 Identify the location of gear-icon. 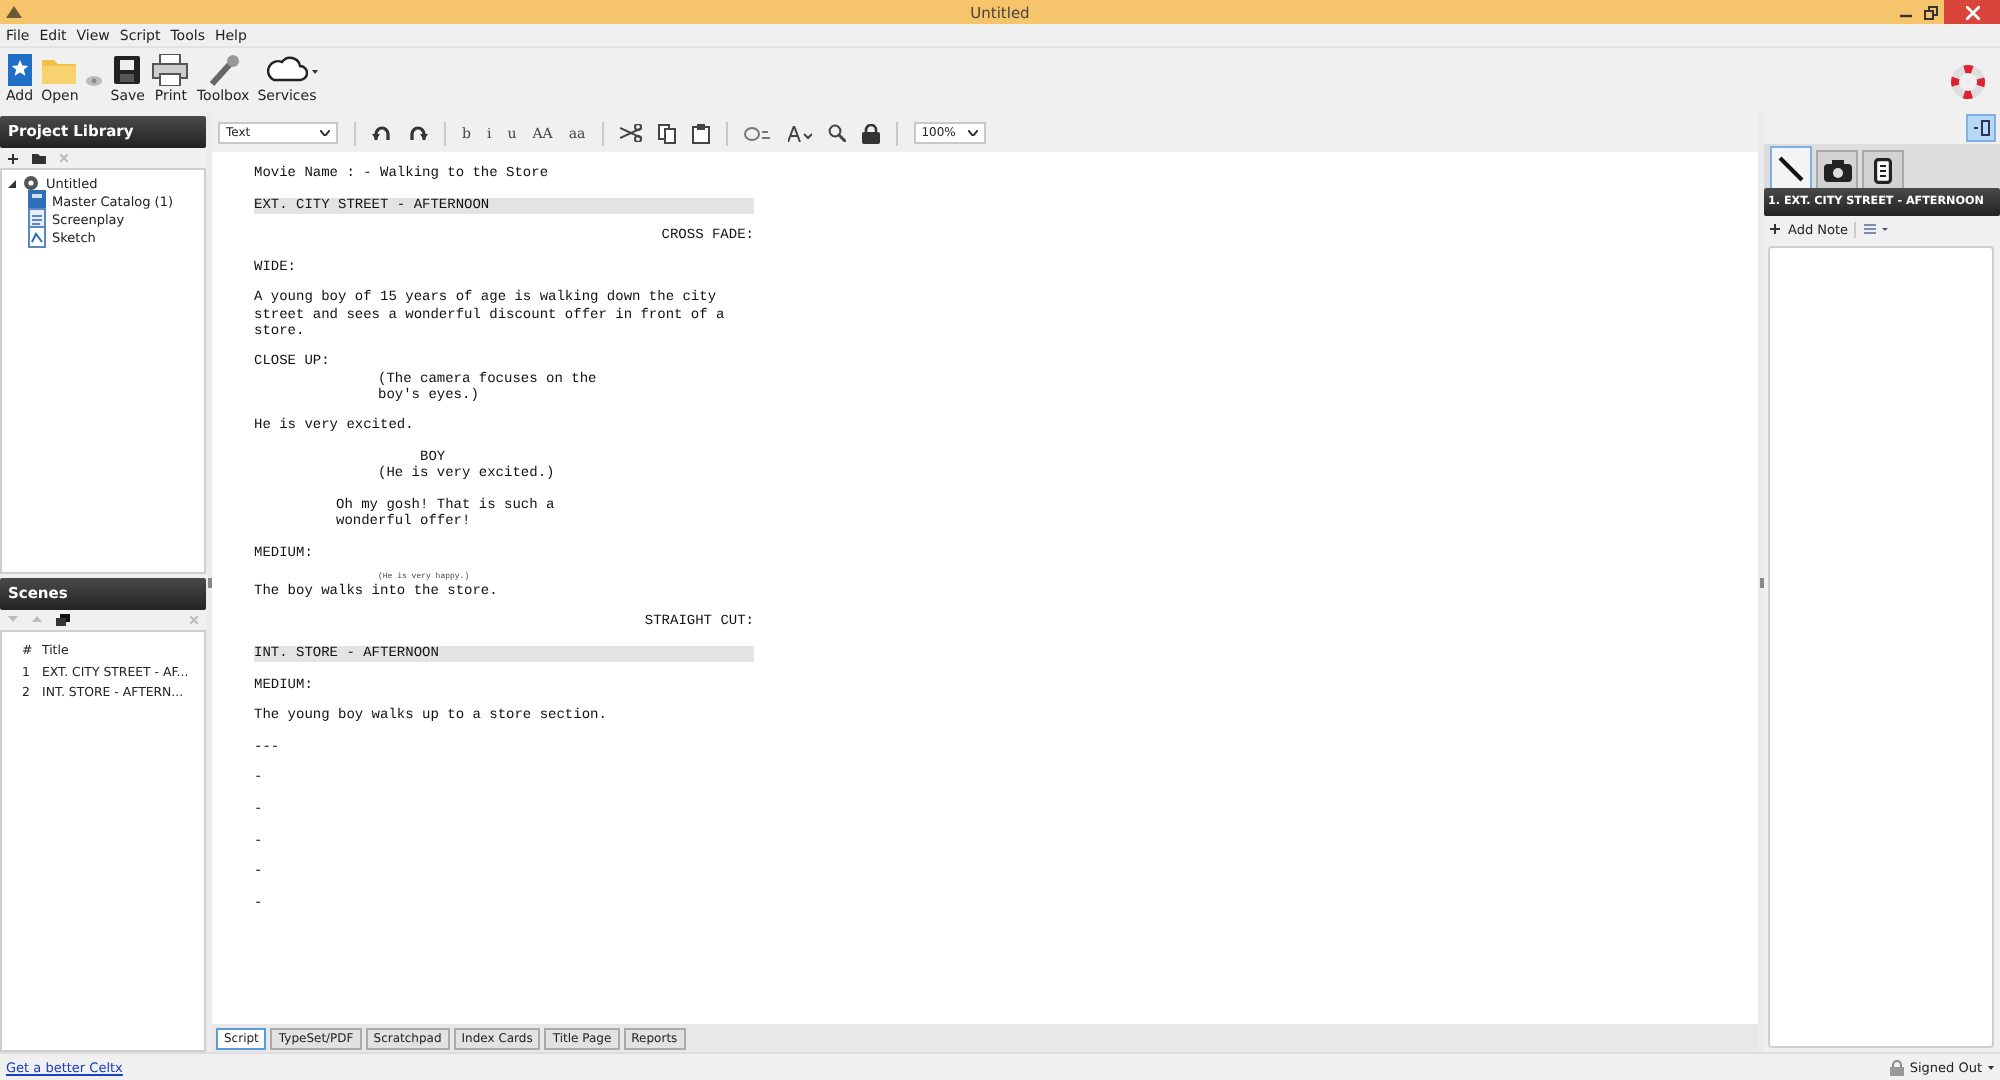
(31, 183).